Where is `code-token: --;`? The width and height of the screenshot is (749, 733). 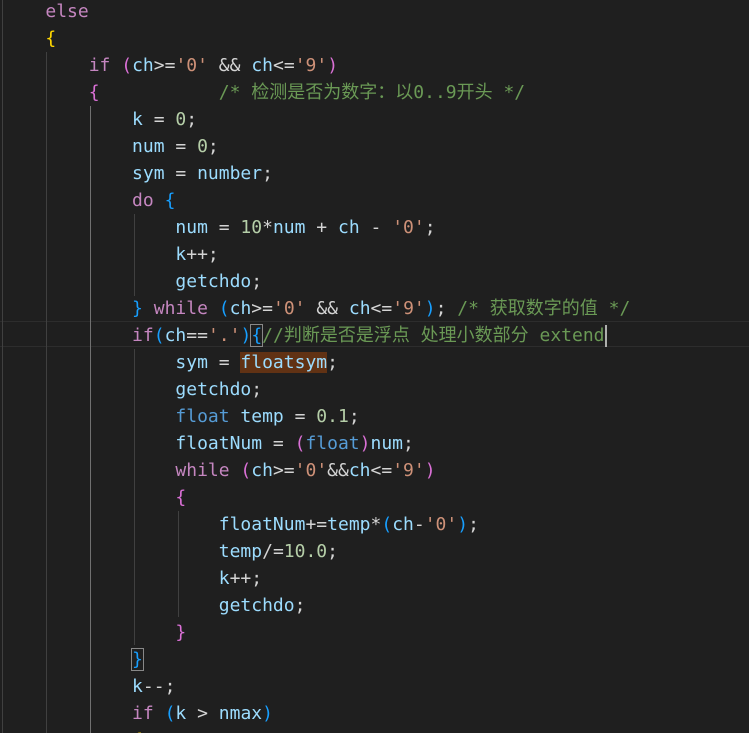 code-token: --; is located at coordinates (159, 686).